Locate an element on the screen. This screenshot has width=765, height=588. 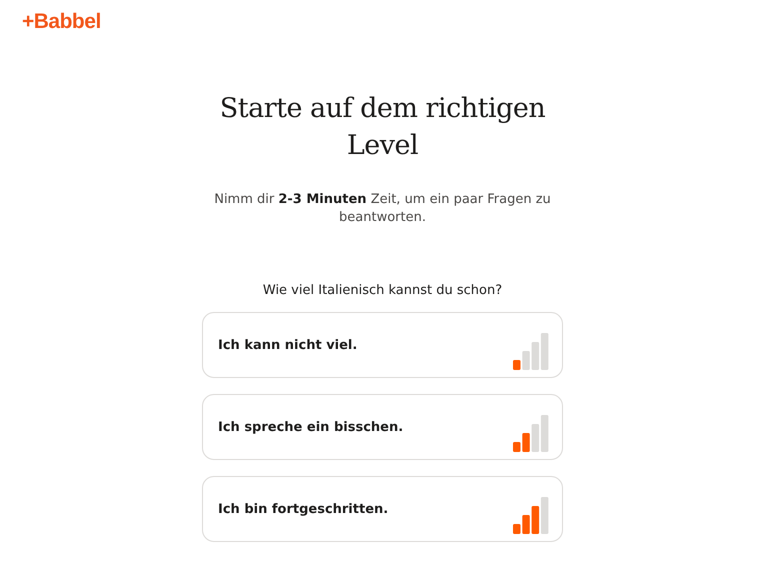
page-title: Starte auf dem richtigen Level is located at coordinates (382, 127).